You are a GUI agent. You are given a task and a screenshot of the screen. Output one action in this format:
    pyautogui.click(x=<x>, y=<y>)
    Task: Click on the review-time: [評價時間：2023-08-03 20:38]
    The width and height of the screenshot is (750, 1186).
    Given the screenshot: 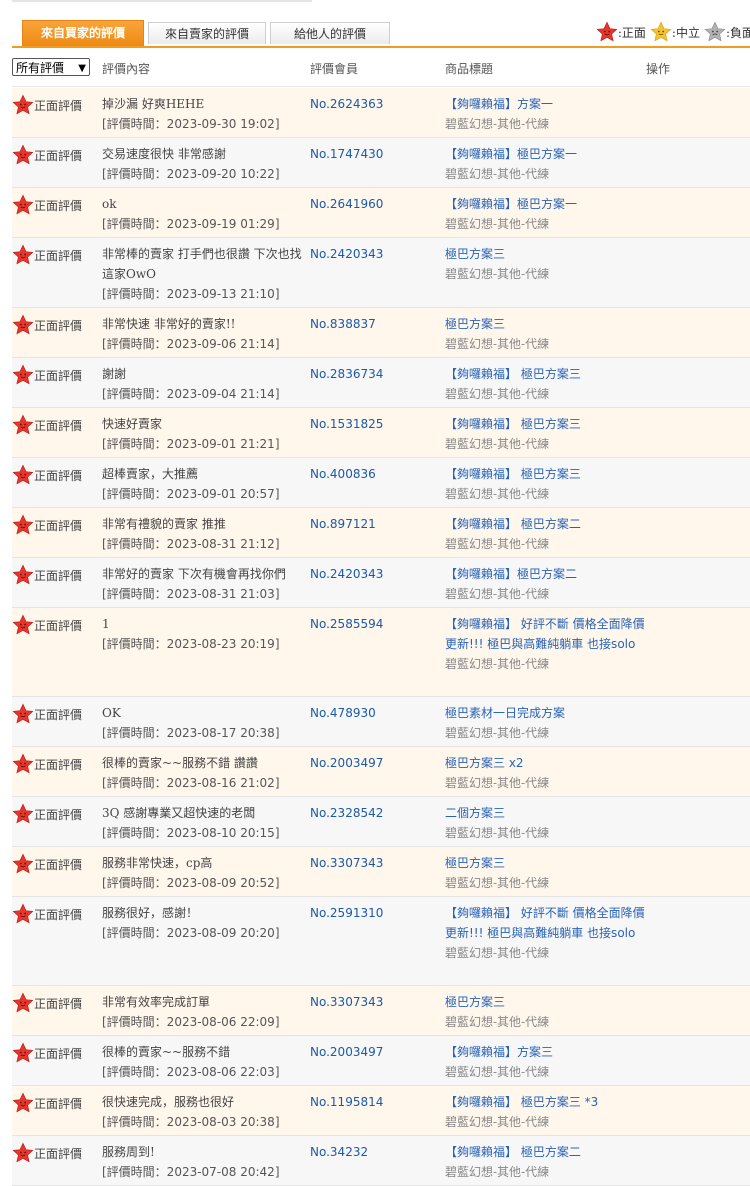 What is the action you would take?
    pyautogui.click(x=191, y=1122)
    